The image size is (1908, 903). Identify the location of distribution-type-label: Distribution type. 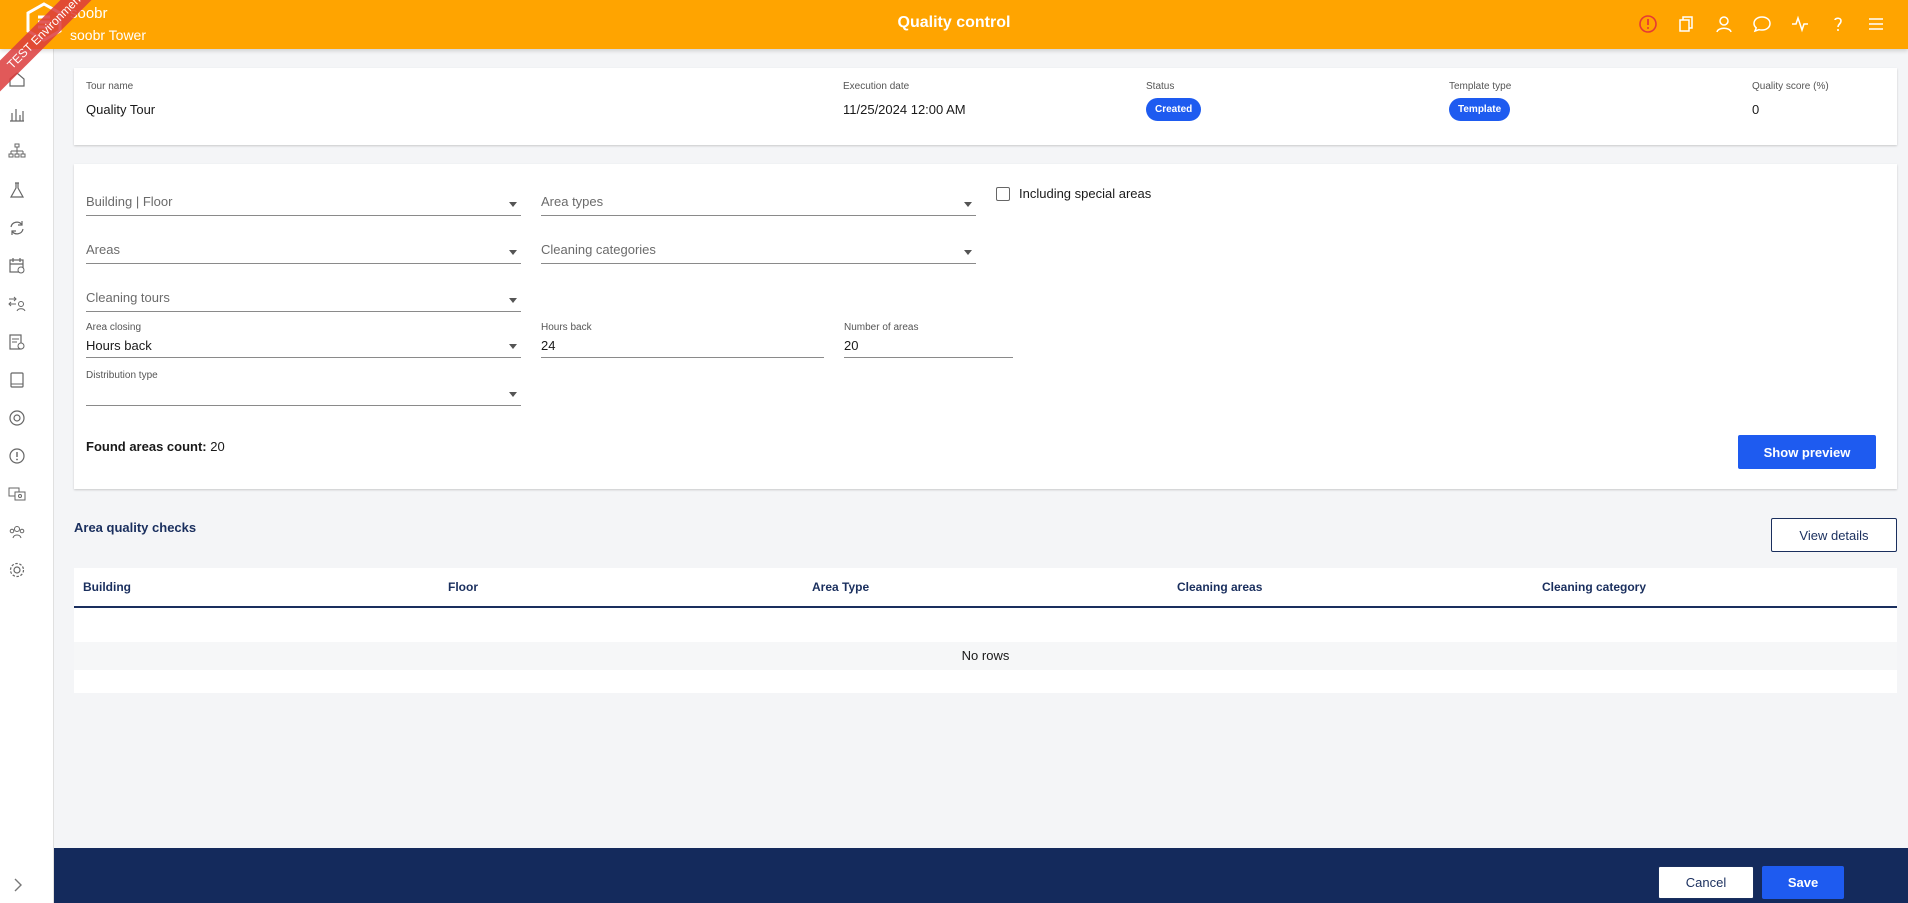
(122, 375).